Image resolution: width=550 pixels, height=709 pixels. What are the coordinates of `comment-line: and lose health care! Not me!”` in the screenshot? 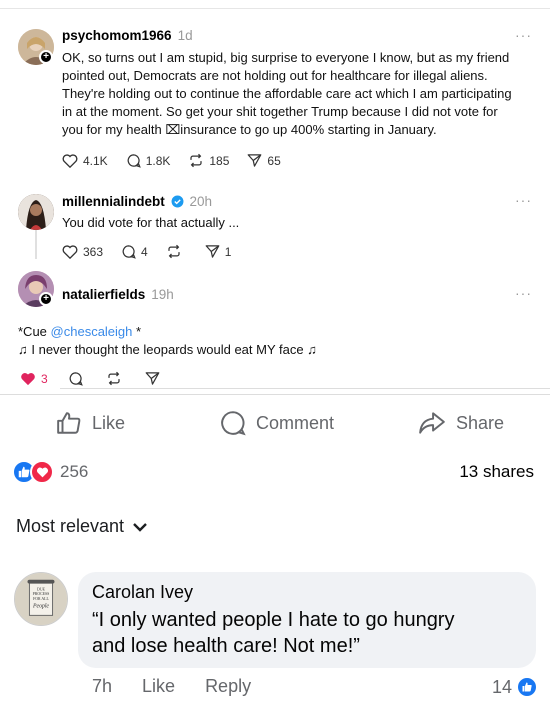 It's located at (226, 646).